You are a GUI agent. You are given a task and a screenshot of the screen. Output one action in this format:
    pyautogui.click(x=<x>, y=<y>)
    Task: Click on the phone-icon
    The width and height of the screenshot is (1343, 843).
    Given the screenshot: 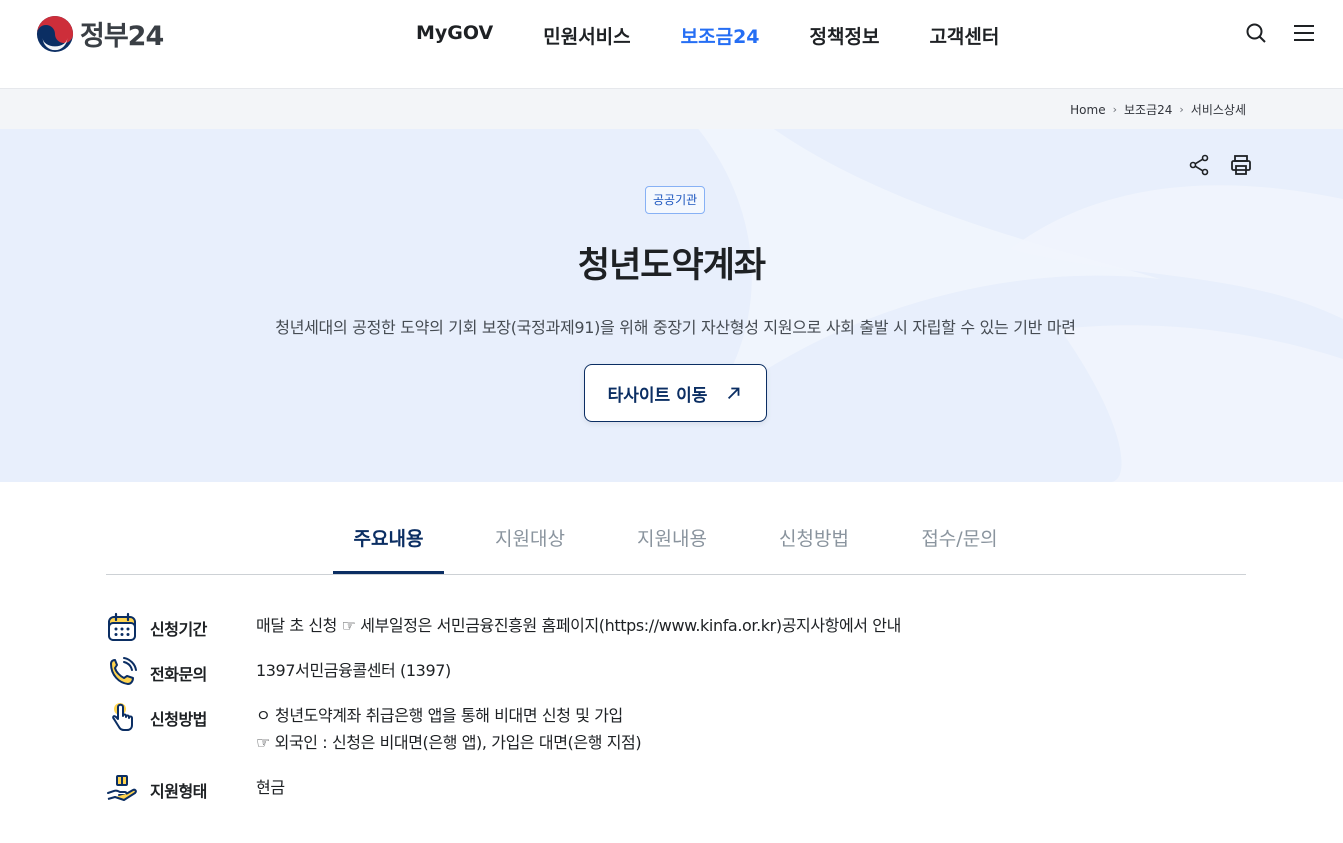 What is the action you would take?
    pyautogui.click(x=123, y=671)
    